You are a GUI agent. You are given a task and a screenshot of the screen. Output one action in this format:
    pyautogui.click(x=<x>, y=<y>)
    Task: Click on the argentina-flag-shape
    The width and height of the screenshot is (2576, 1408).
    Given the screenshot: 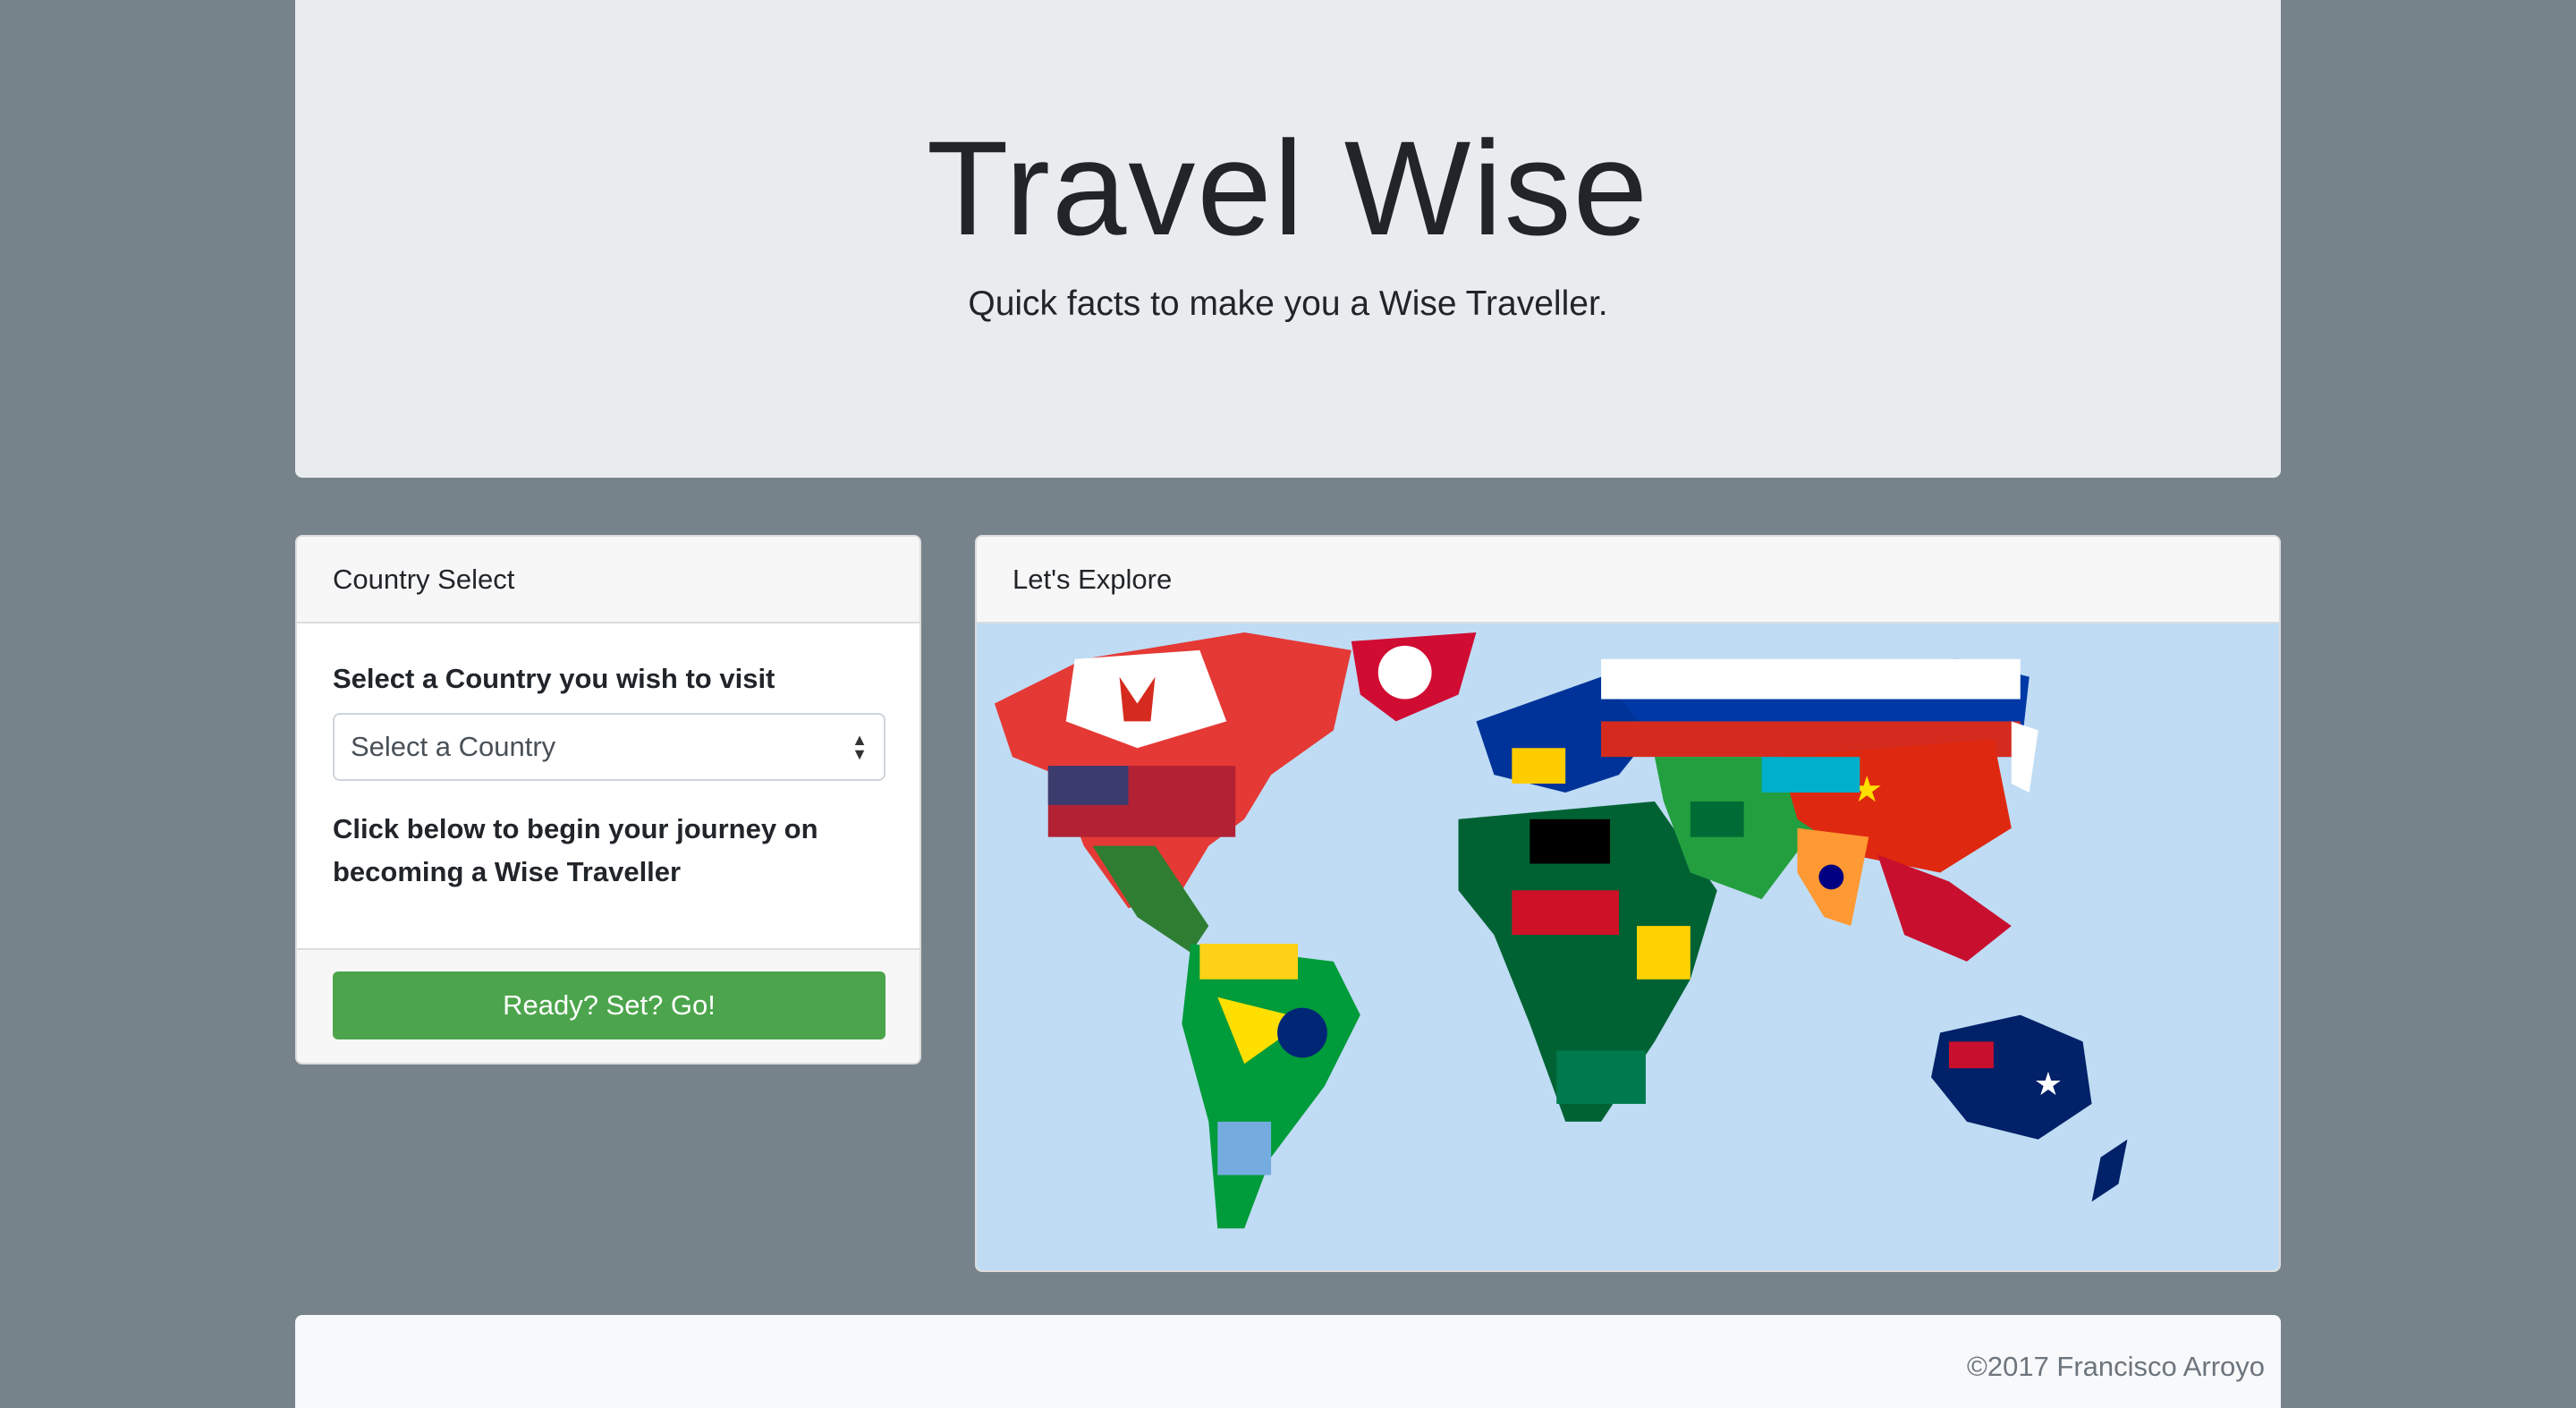 What is the action you would take?
    pyautogui.click(x=1244, y=1148)
    